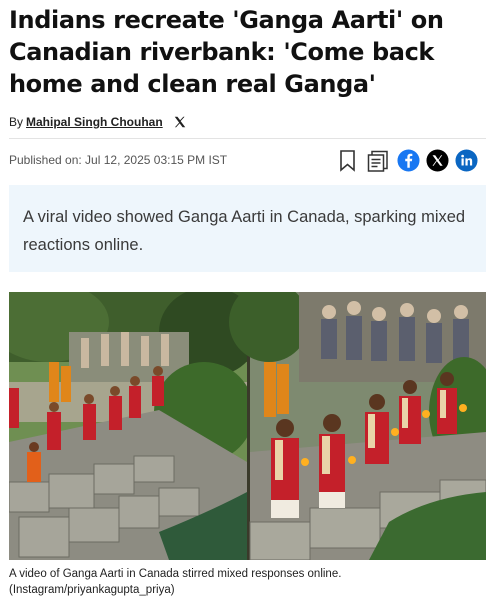 The width and height of the screenshot is (493, 605). Describe the element at coordinates (118, 160) in the screenshot. I see `publish-date: Published on: Jul 12, 2025 03:15 PM IST` at that location.